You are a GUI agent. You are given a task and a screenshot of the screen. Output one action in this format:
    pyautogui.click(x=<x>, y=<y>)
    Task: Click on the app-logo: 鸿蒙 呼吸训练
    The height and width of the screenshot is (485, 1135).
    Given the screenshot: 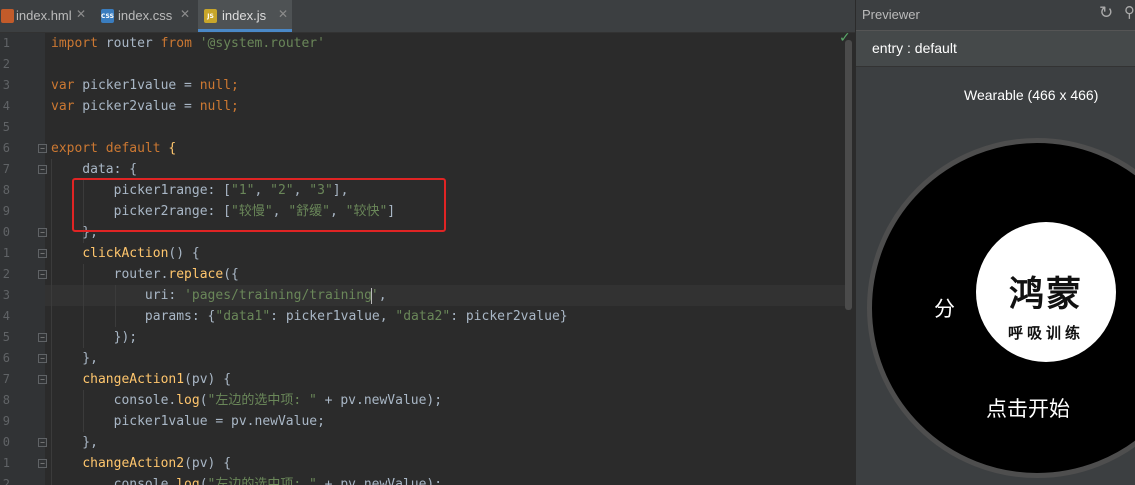 What is the action you would take?
    pyautogui.click(x=1046, y=292)
    